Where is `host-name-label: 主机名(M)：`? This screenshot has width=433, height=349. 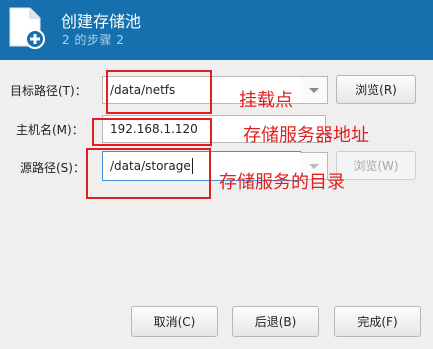 host-name-label: 主机名(M)： is located at coordinates (50, 130).